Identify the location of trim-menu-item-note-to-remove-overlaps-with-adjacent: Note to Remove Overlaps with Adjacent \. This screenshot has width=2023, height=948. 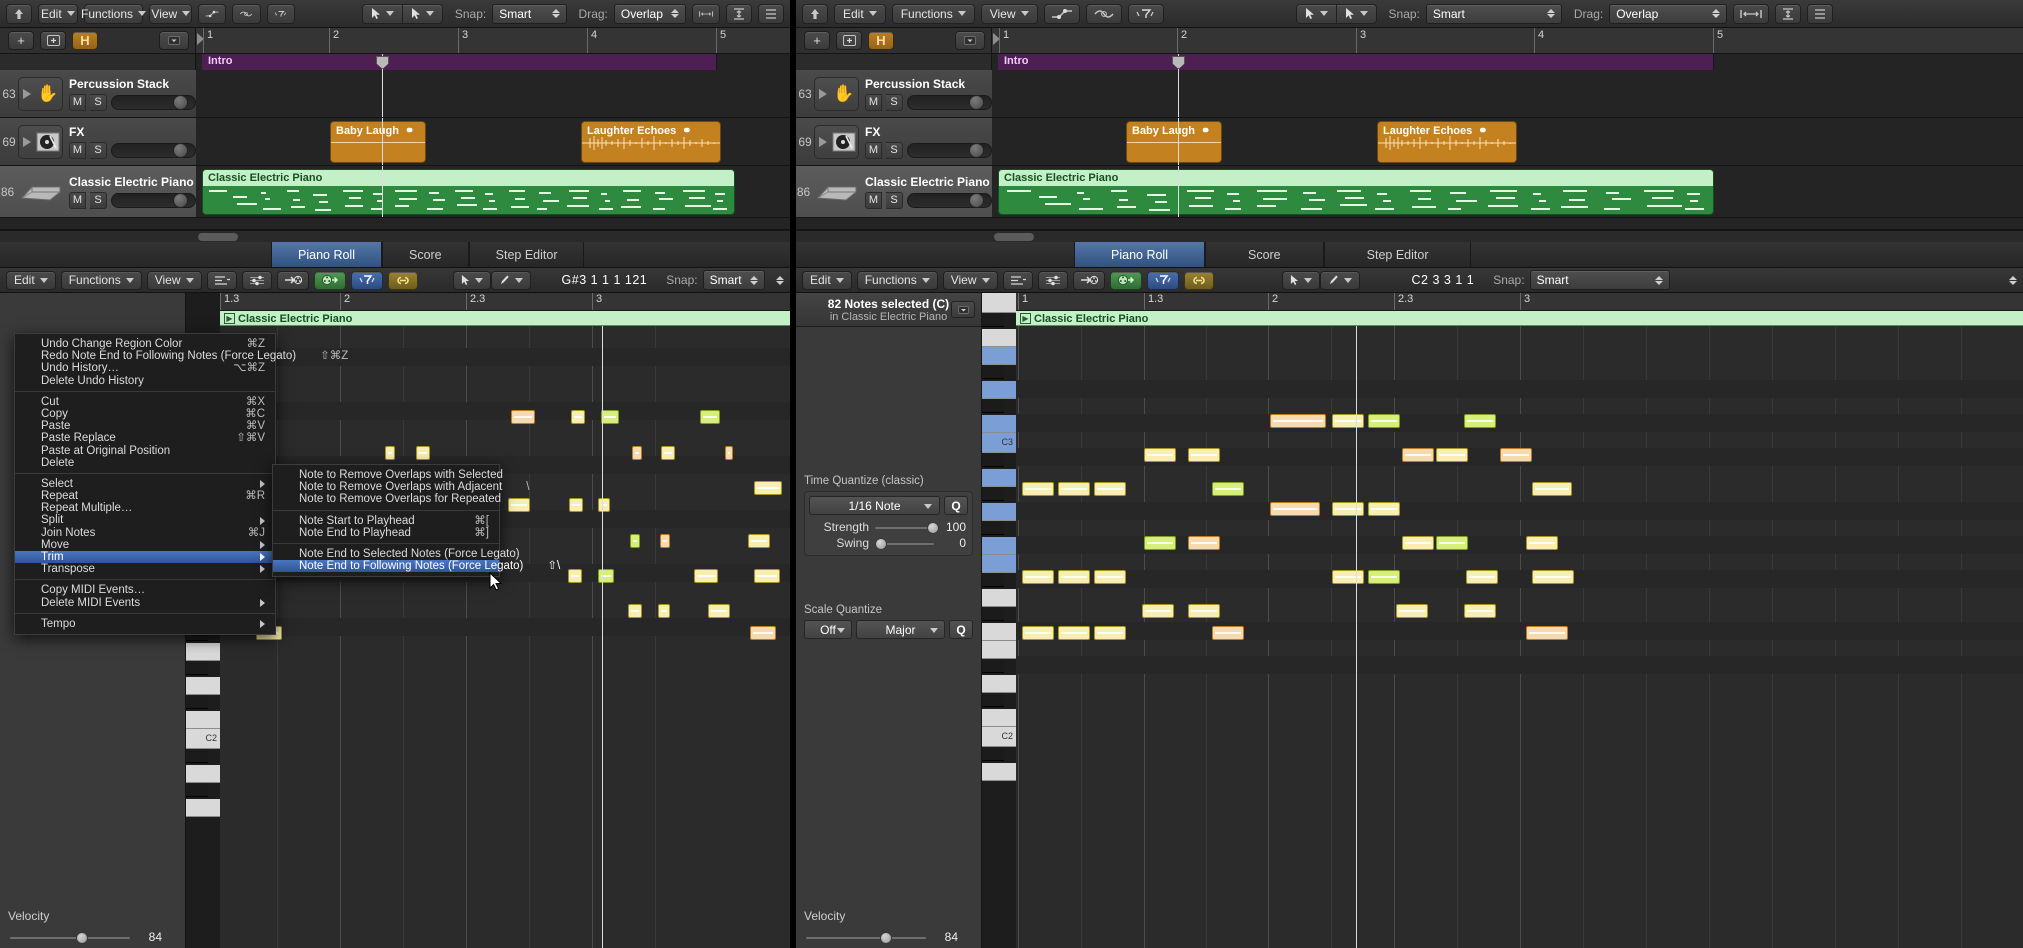
(401, 487).